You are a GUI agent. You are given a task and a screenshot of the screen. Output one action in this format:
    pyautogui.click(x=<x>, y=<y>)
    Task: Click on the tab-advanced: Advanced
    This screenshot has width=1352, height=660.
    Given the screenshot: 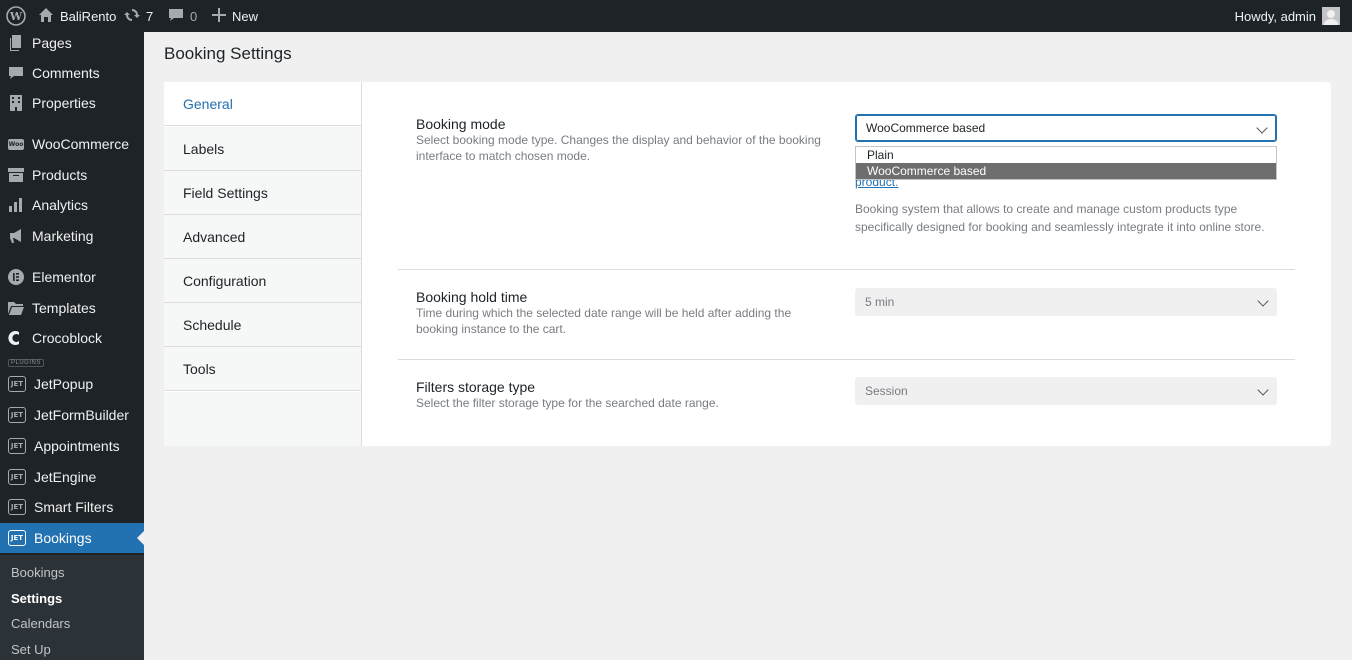 What is the action you would take?
    pyautogui.click(x=262, y=237)
    